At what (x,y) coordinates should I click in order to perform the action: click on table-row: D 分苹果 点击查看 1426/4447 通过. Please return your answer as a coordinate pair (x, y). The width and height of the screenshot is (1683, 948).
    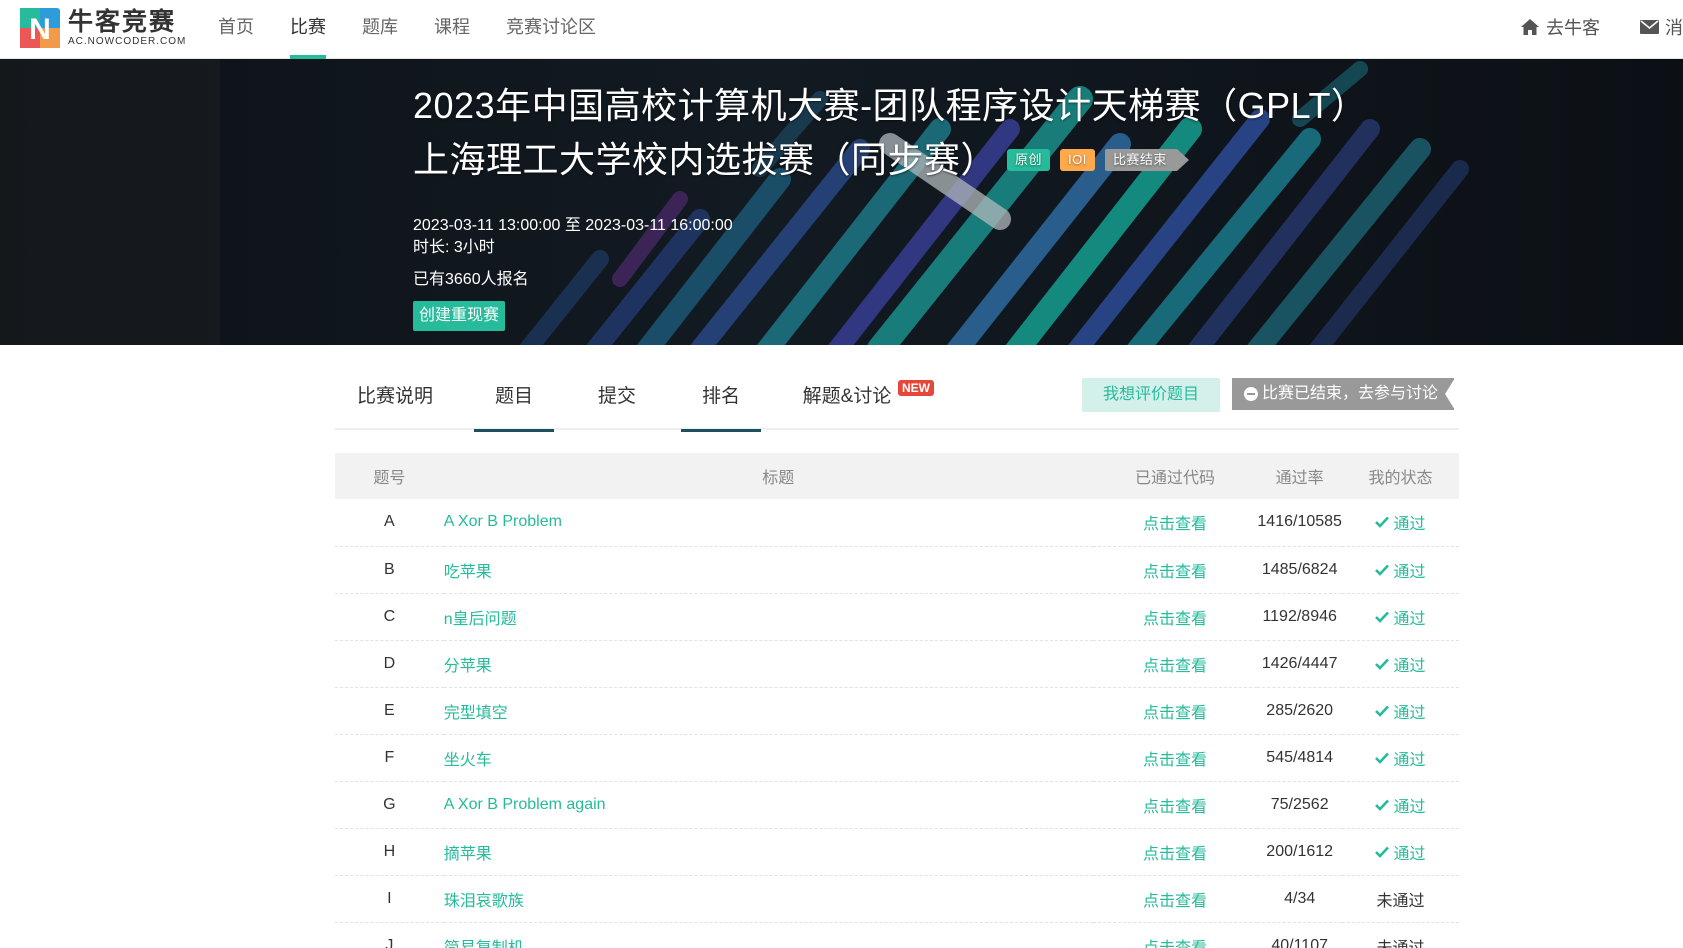
    Looking at the image, I should click on (897, 663).